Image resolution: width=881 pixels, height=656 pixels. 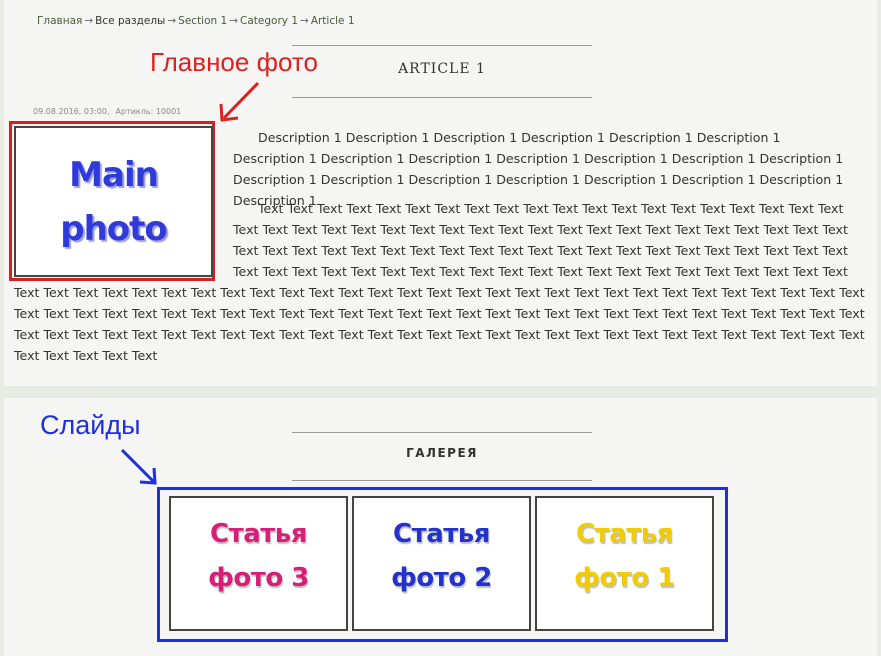 What do you see at coordinates (258, 578) in the screenshot?
I see `slide-caption-line: фото 3` at bounding box center [258, 578].